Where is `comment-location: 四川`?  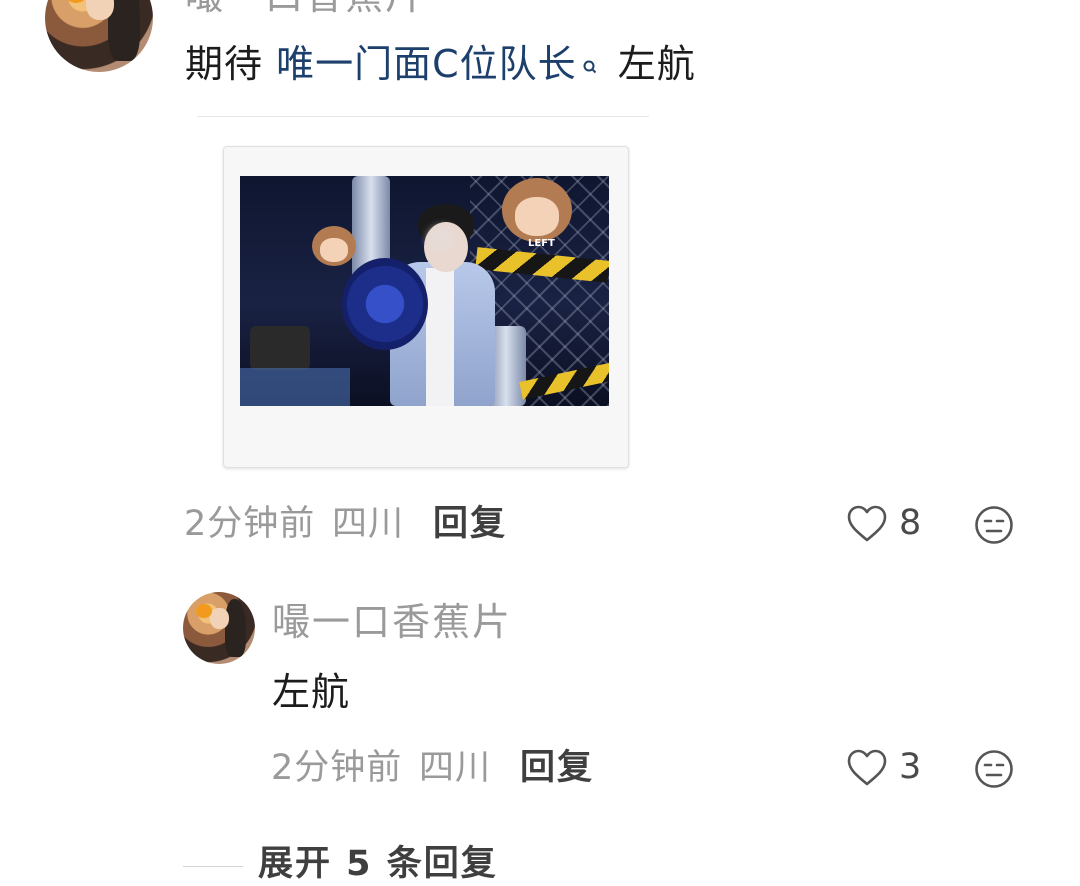 comment-location: 四川 is located at coordinates (368, 524).